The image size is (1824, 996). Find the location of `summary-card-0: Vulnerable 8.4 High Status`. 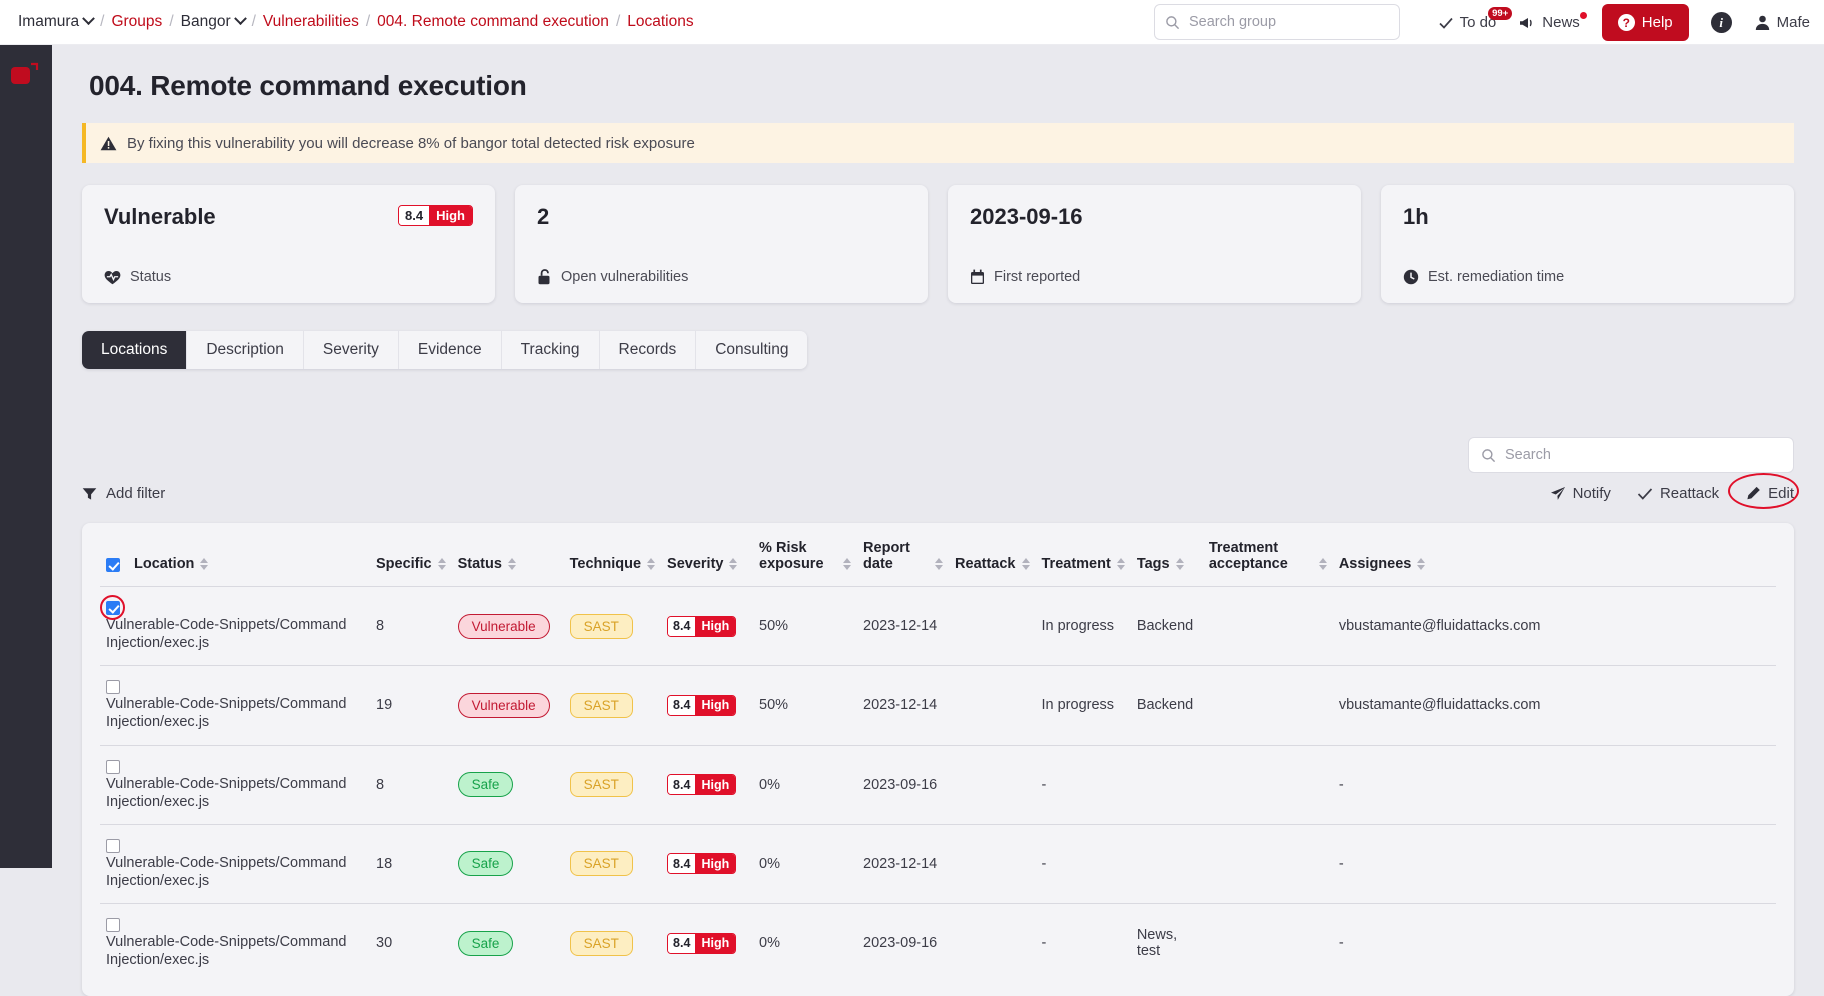

summary-card-0: Vulnerable 8.4 High Status is located at coordinates (288, 244).